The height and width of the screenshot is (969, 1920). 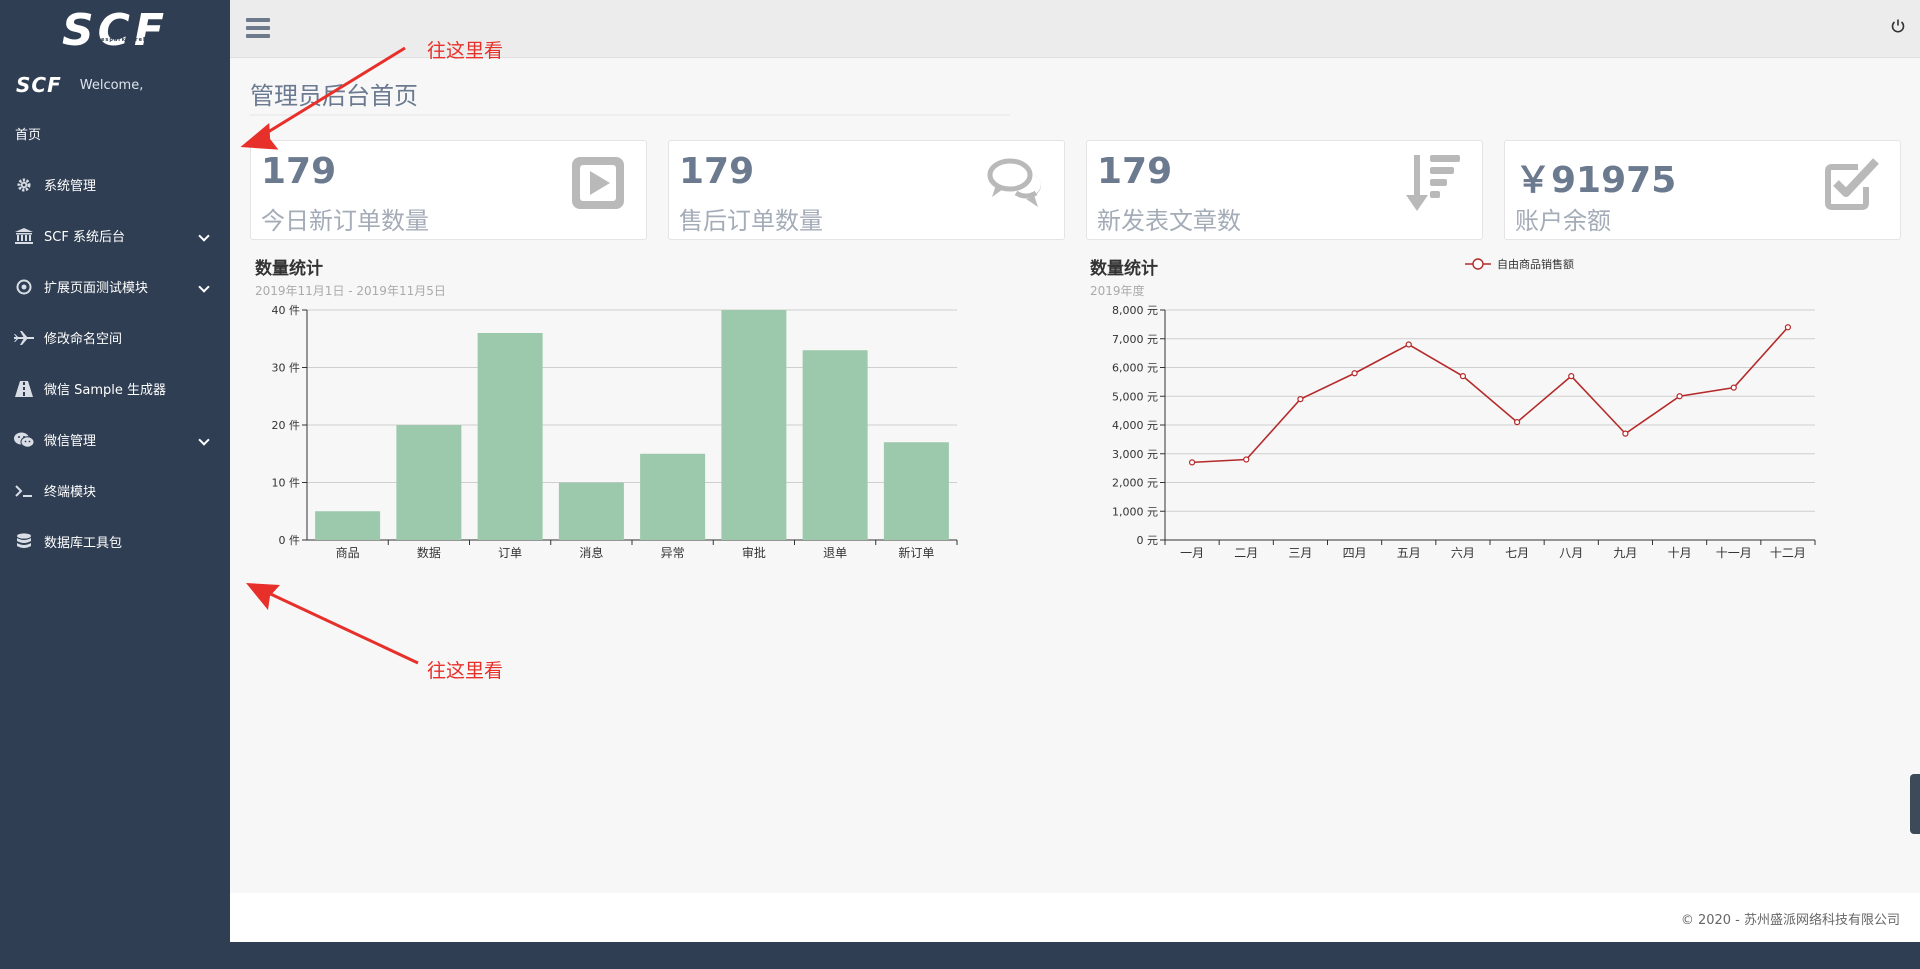 I want to click on stat-label: 账户余额, so click(x=1563, y=221).